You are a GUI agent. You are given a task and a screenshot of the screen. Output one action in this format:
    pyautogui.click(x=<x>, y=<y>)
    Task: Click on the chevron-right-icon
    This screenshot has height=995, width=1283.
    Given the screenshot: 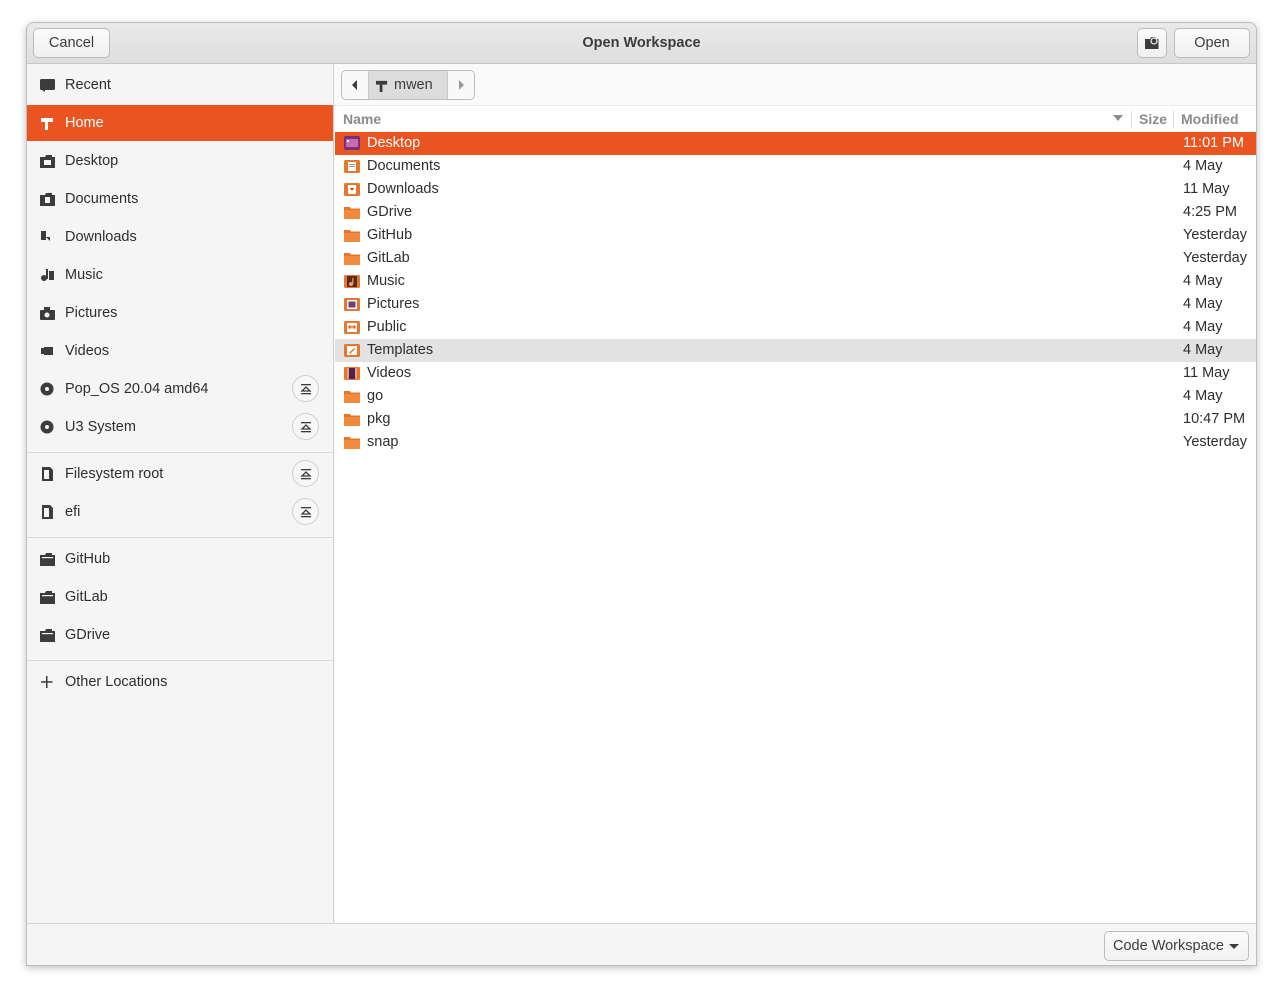 What is the action you would take?
    pyautogui.click(x=461, y=85)
    